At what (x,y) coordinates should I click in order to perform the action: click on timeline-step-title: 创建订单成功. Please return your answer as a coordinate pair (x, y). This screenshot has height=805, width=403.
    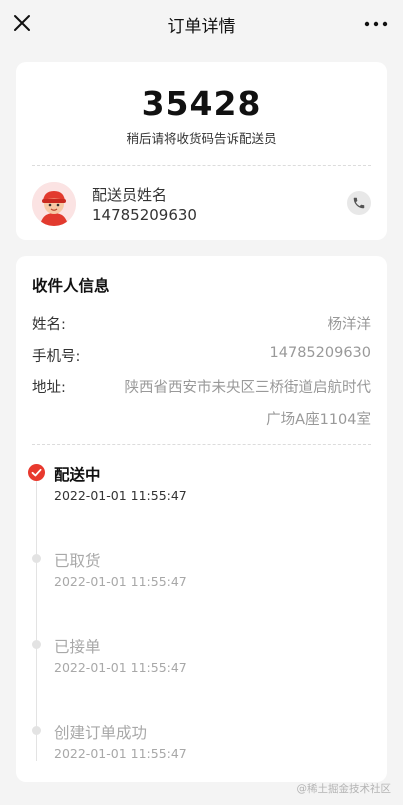
    Looking at the image, I should click on (101, 733).